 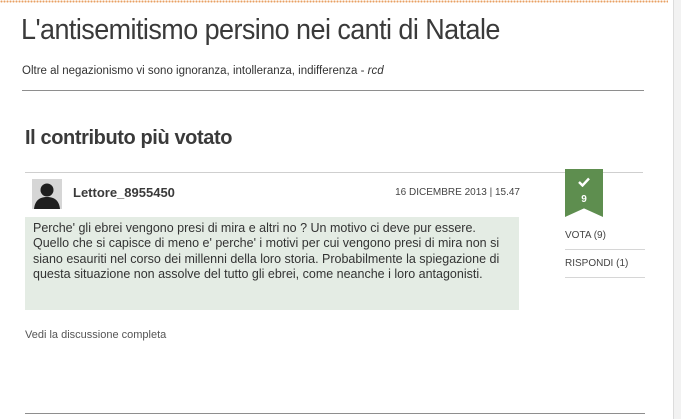 What do you see at coordinates (584, 193) in the screenshot?
I see `vote-badge: 9` at bounding box center [584, 193].